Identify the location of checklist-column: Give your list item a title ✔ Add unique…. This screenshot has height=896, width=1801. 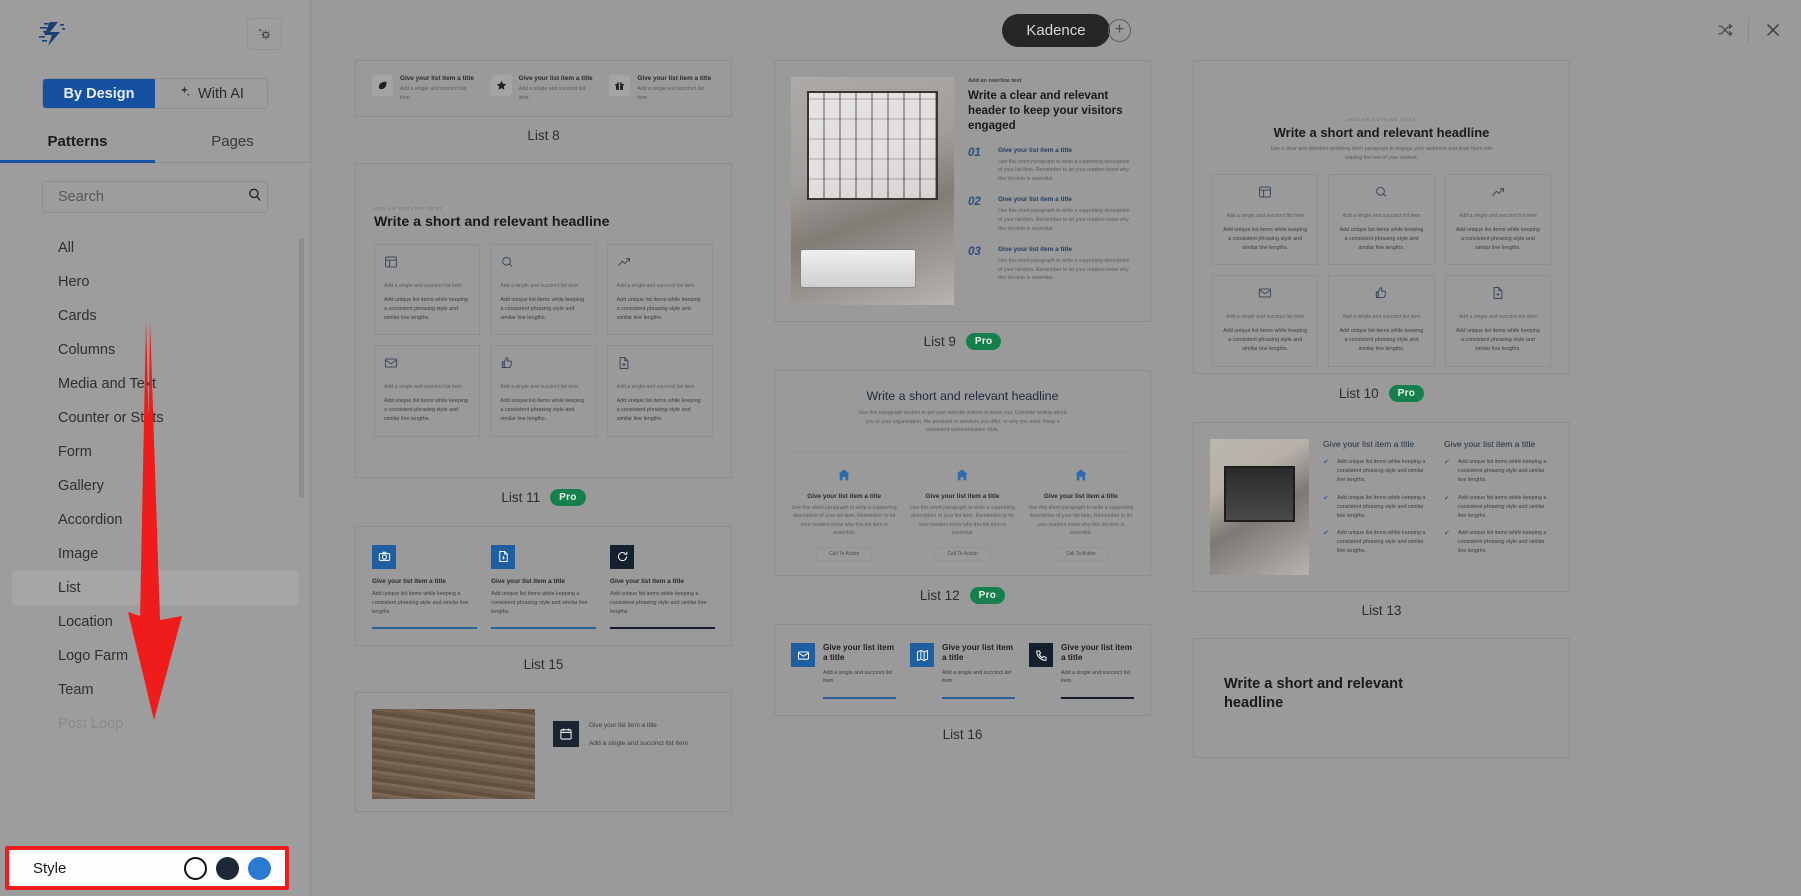
(1377, 507).